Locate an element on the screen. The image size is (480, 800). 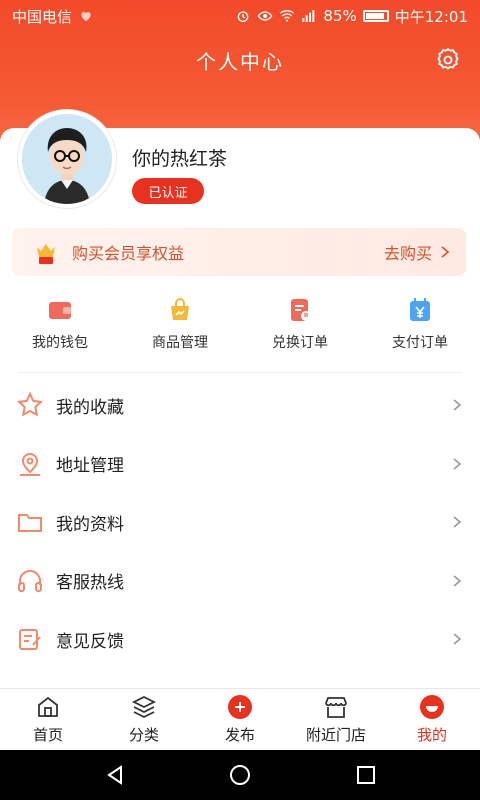
feedback-icon is located at coordinates (30, 640).